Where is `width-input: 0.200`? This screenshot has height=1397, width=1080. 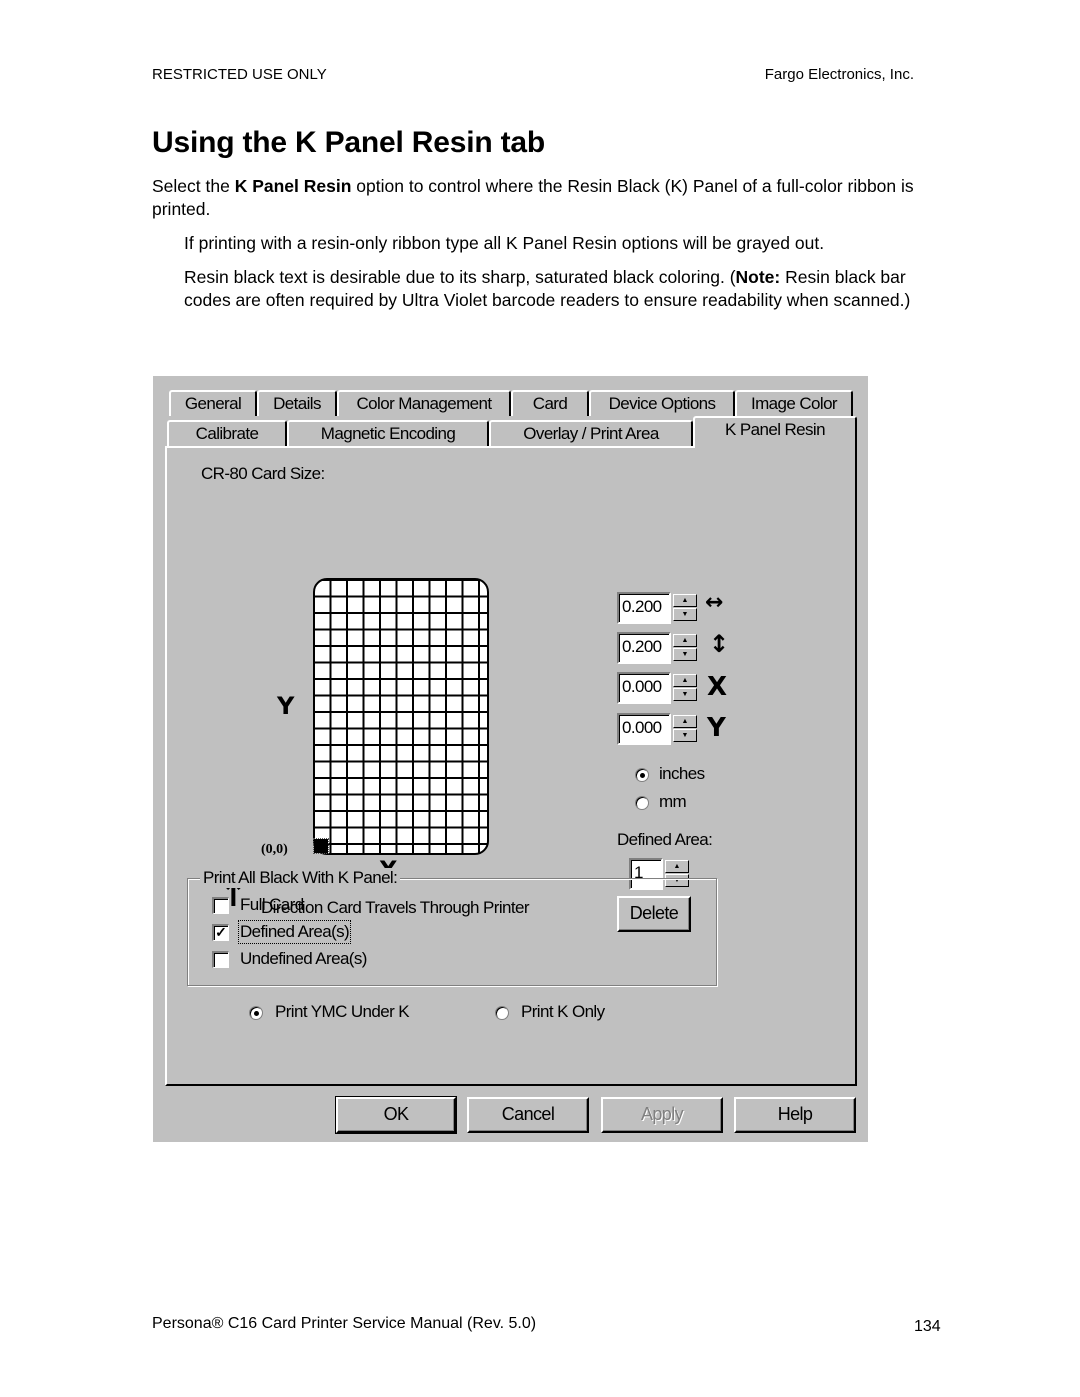
width-input: 0.200 is located at coordinates (644, 608).